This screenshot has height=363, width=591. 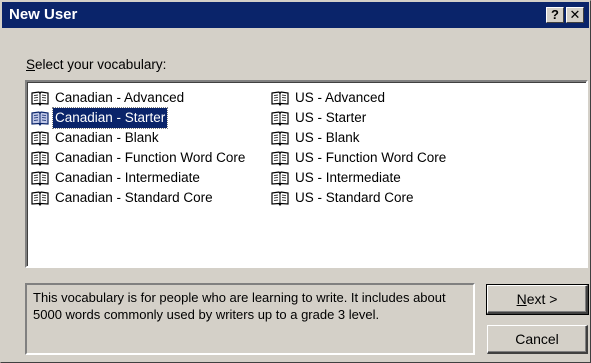 I want to click on vocabulary-item: US - Standard Core, so click(x=359, y=198).